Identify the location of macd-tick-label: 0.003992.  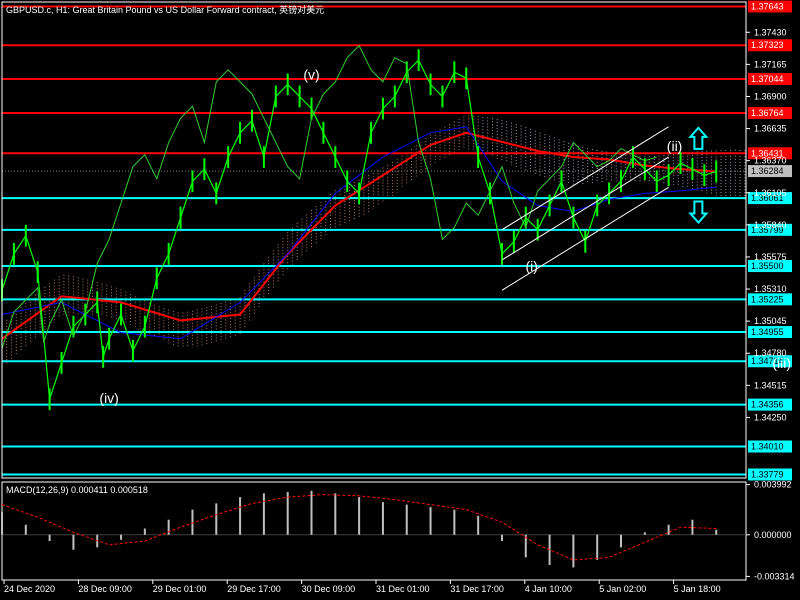
(773, 485).